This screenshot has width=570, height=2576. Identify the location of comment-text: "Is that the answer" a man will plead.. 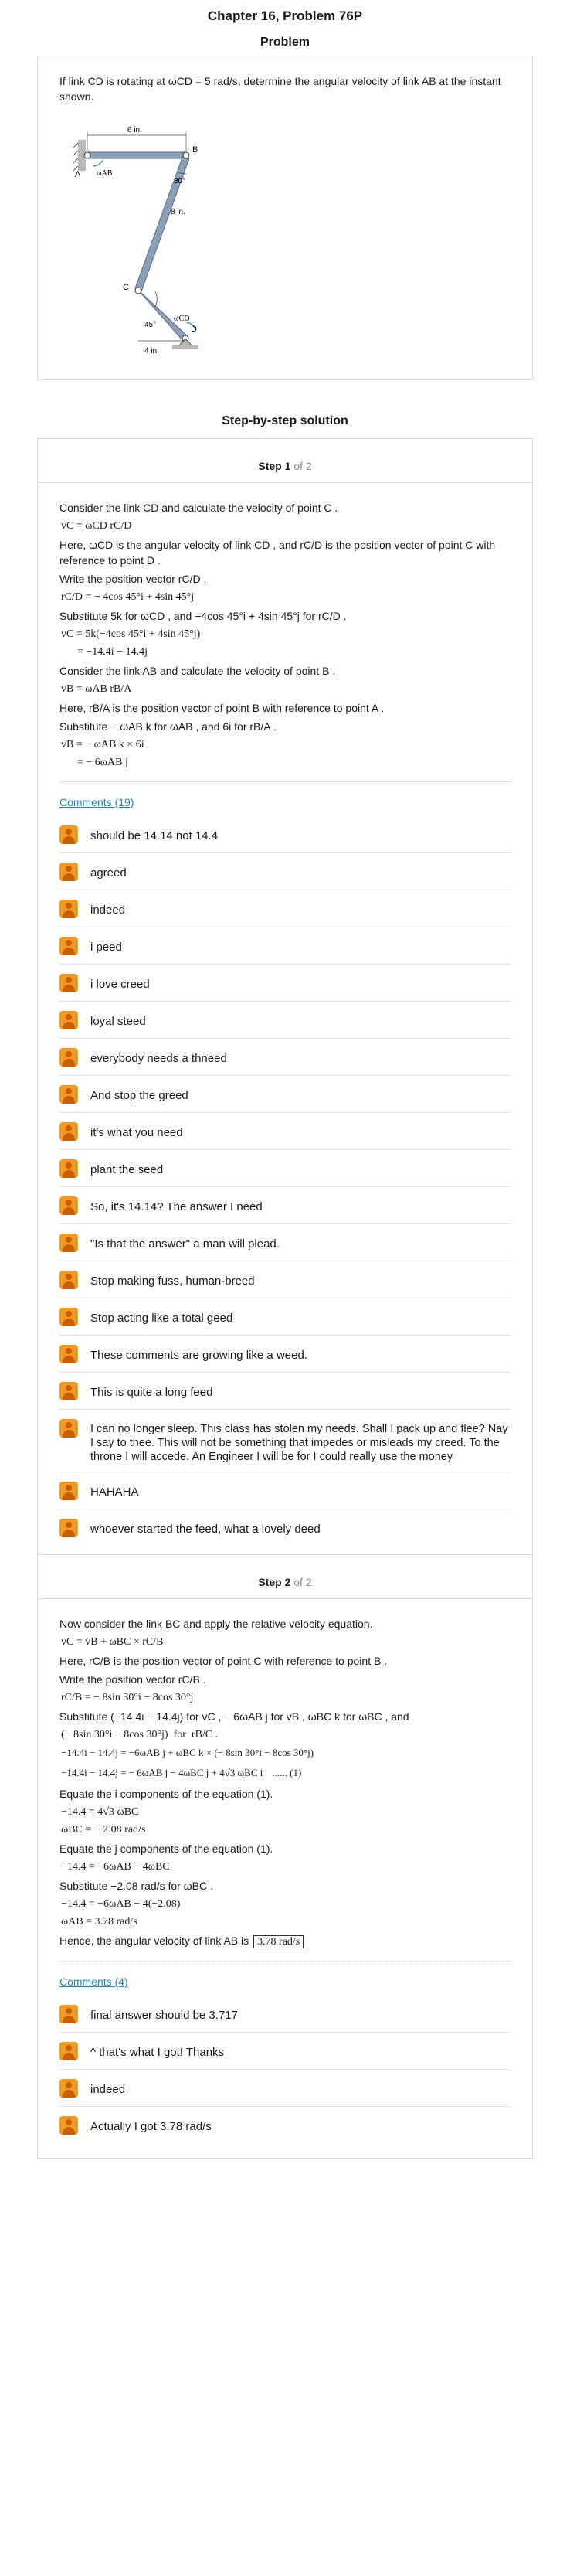
(185, 1244).